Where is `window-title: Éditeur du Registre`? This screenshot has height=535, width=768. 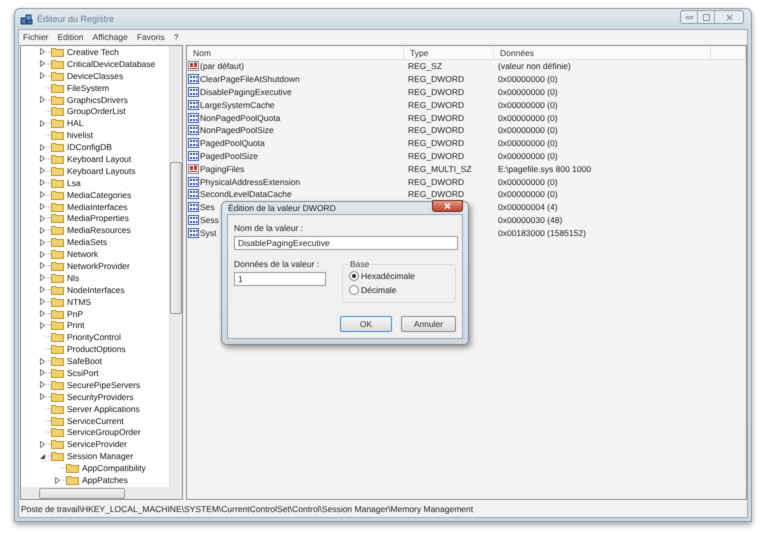
window-title: Éditeur du Registre is located at coordinates (76, 19).